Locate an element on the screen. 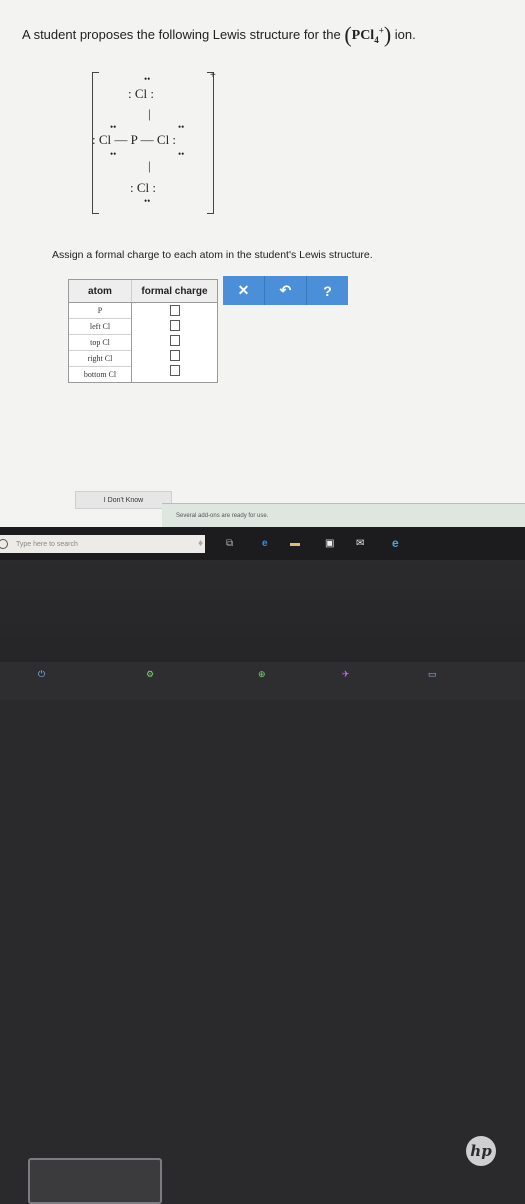  taskbar-search-box: Type here to search is located at coordinates (102, 544).